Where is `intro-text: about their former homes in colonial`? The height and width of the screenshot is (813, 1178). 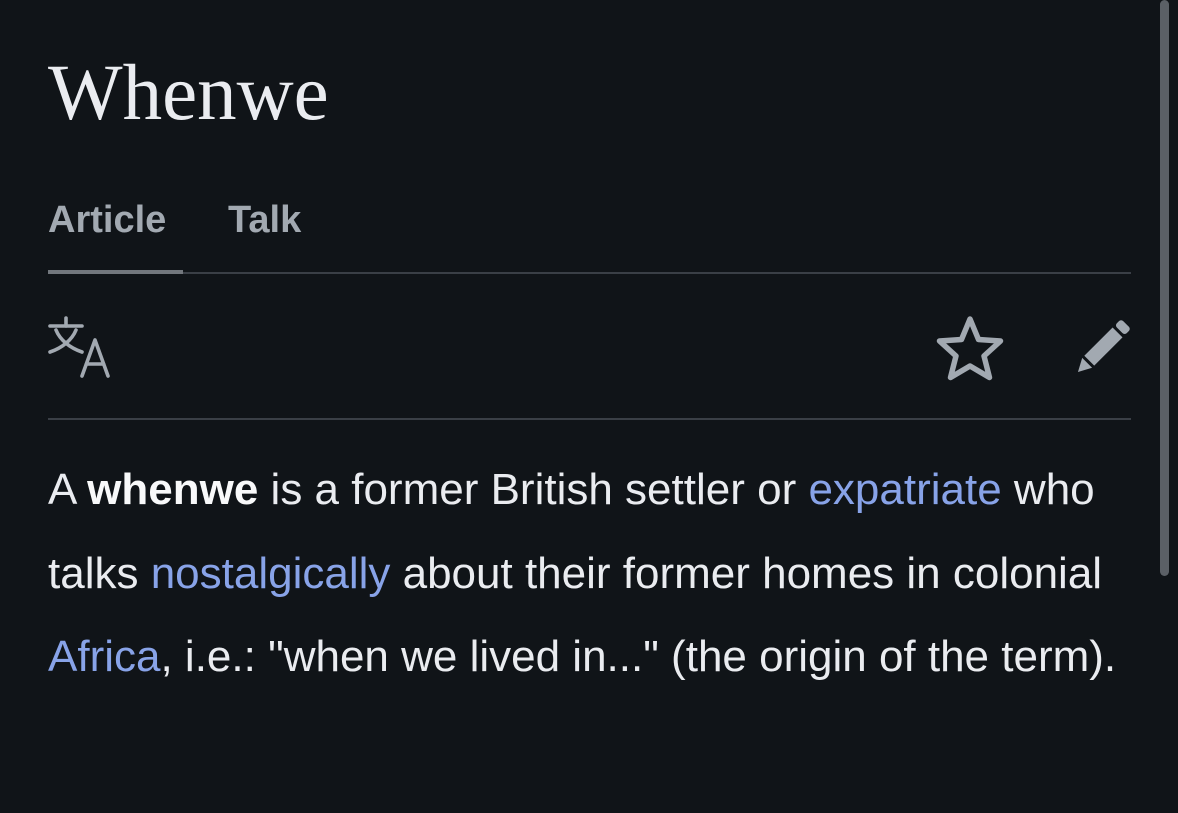 intro-text: about their former homes in colonial is located at coordinates (746, 573).